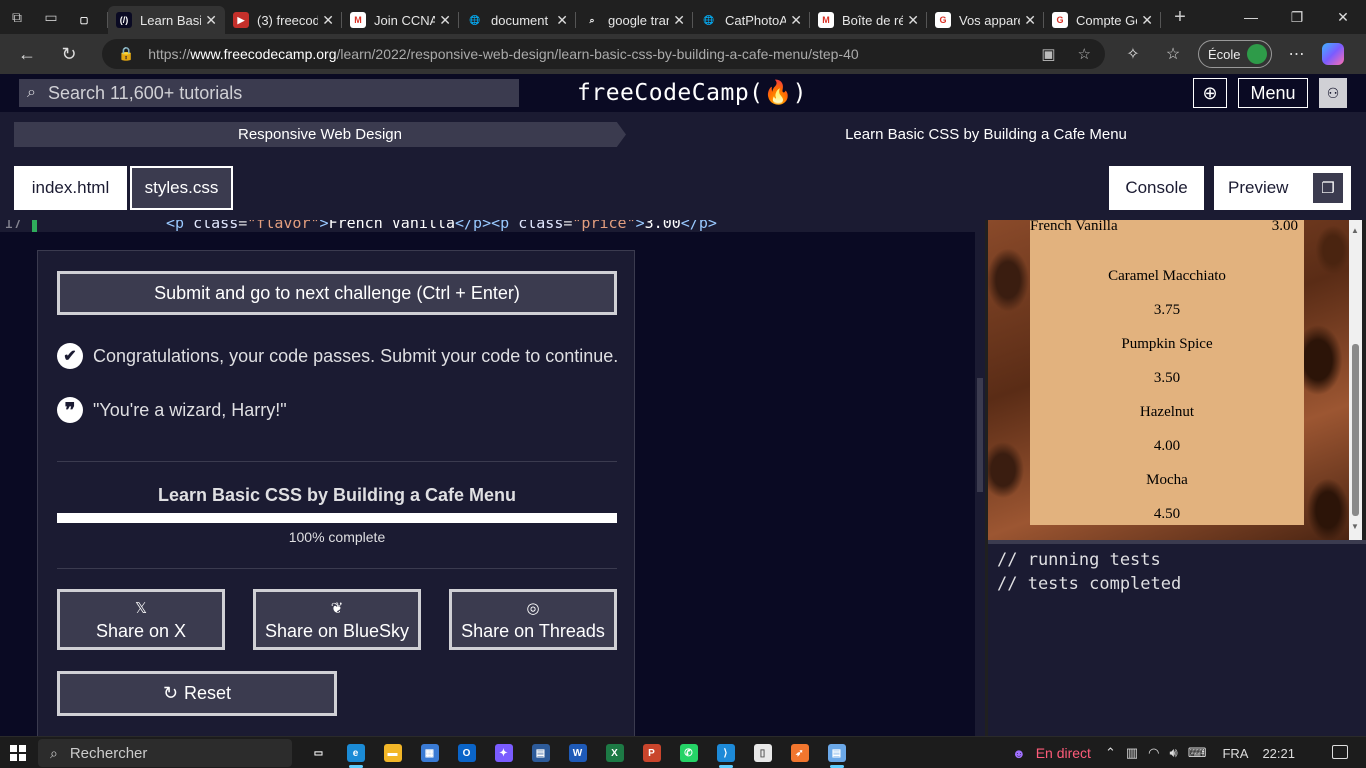 Image resolution: width=1366 pixels, height=768 pixels. I want to click on vscode-taskbar-button: ⟩, so click(725, 752).